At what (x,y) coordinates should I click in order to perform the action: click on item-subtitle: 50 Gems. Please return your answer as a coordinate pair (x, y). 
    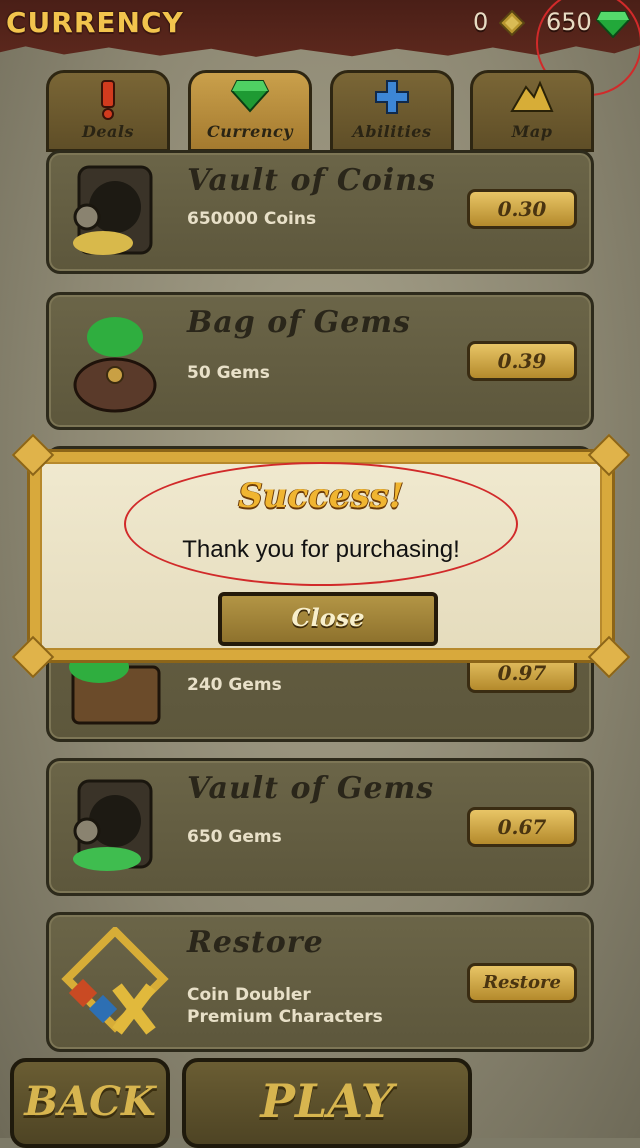
    Looking at the image, I should click on (228, 373).